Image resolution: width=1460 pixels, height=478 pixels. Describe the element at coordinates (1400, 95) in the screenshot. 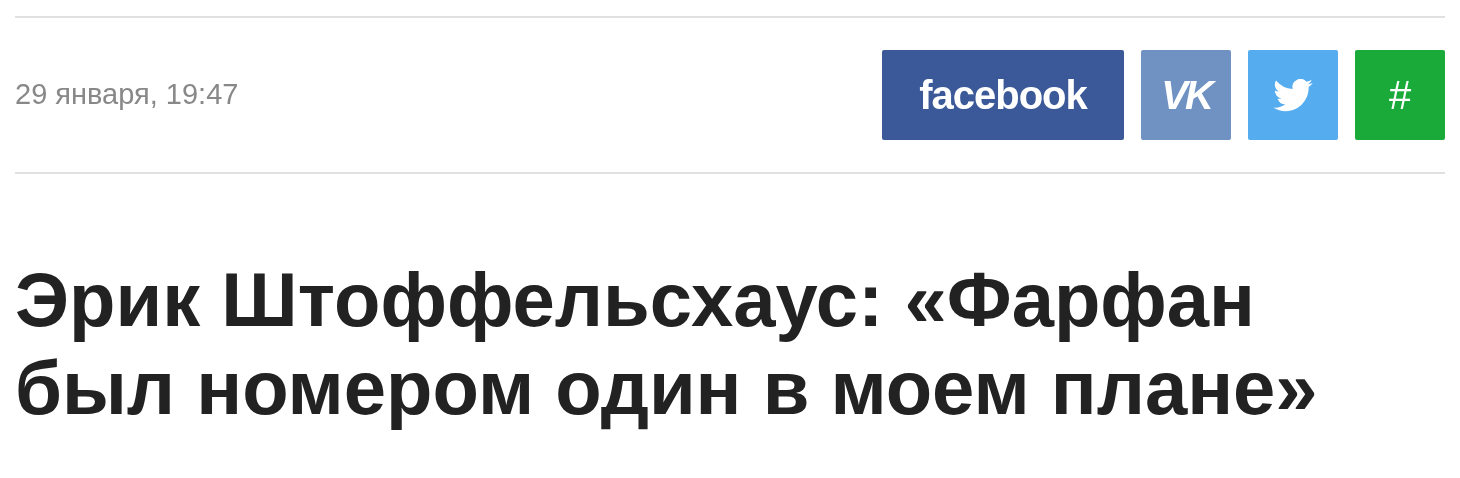

I see `hashtag-button: #` at that location.